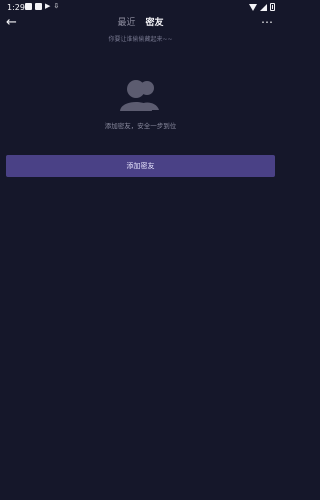  I want to click on download-icon: ⇩, so click(56, 6).